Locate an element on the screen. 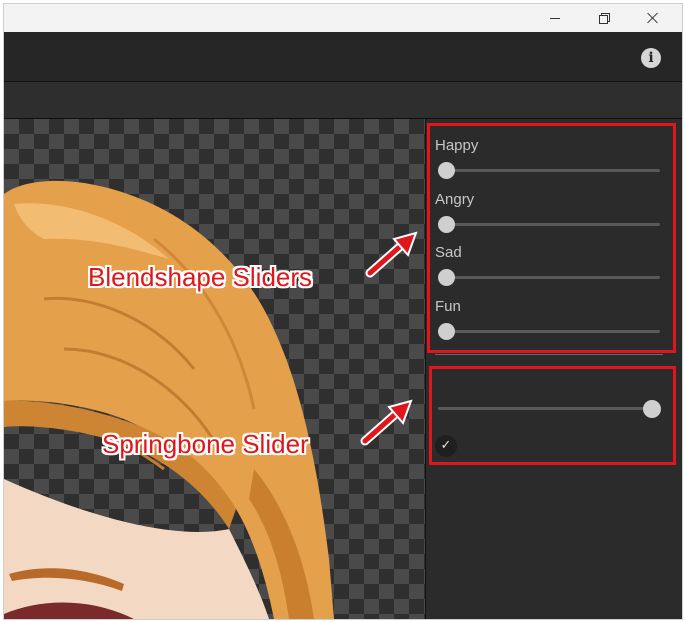  toolbar: i is located at coordinates (343, 57).